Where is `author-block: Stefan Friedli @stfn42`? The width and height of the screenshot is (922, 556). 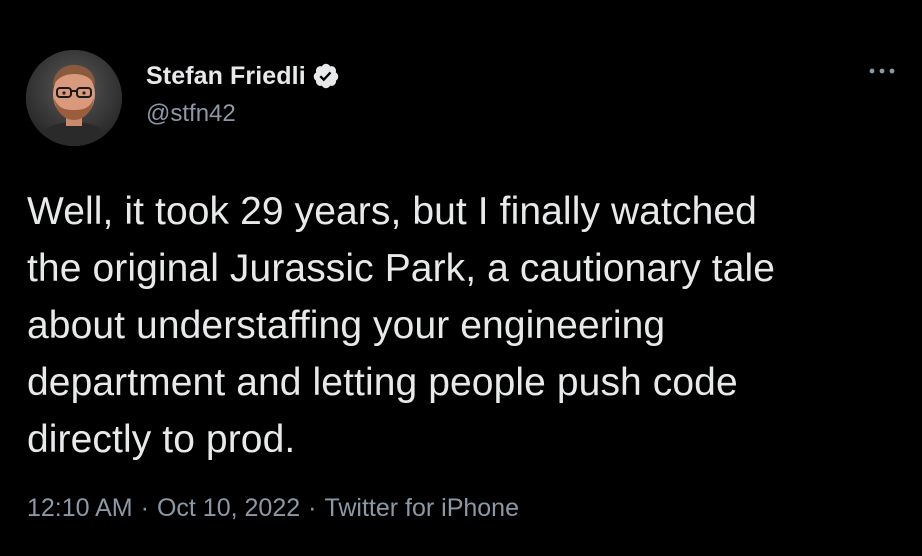
author-block: Stefan Friedli @stfn42 is located at coordinates (243, 93).